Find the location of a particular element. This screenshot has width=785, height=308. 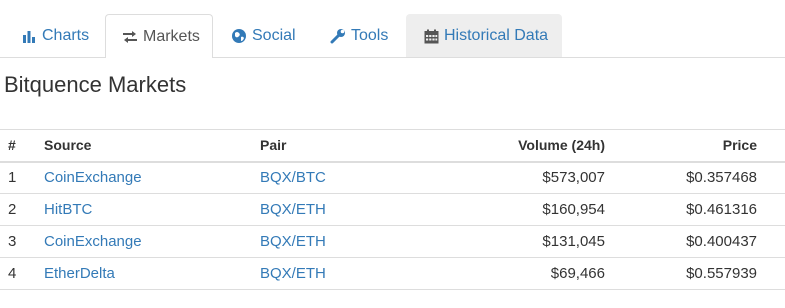

tab-tools: Tools is located at coordinates (359, 35).